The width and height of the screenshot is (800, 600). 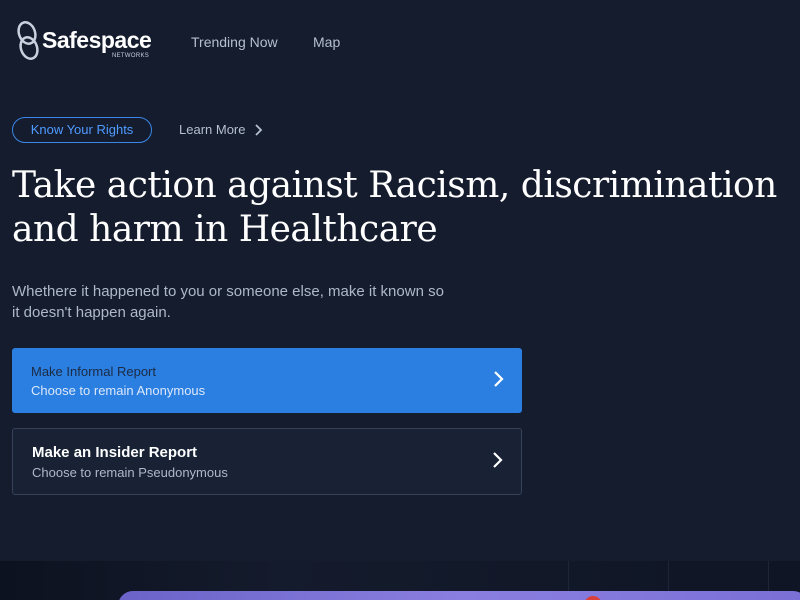 What do you see at coordinates (93, 371) in the screenshot?
I see `report-title: Make Informal Report` at bounding box center [93, 371].